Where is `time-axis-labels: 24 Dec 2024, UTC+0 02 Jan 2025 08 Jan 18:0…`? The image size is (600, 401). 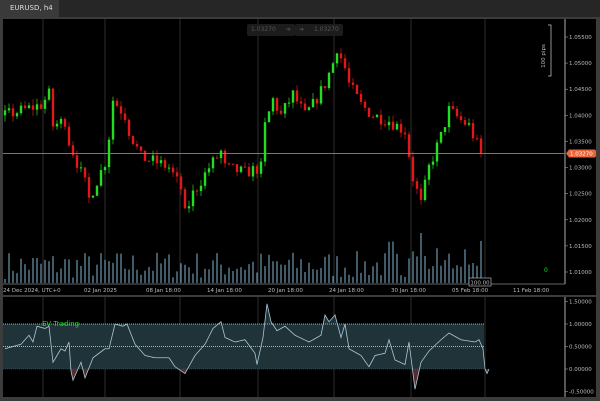
time-axis-labels: 24 Dec 2024, UTC+0 02 Jan 2025 08 Jan 18:0… is located at coordinates (276, 291).